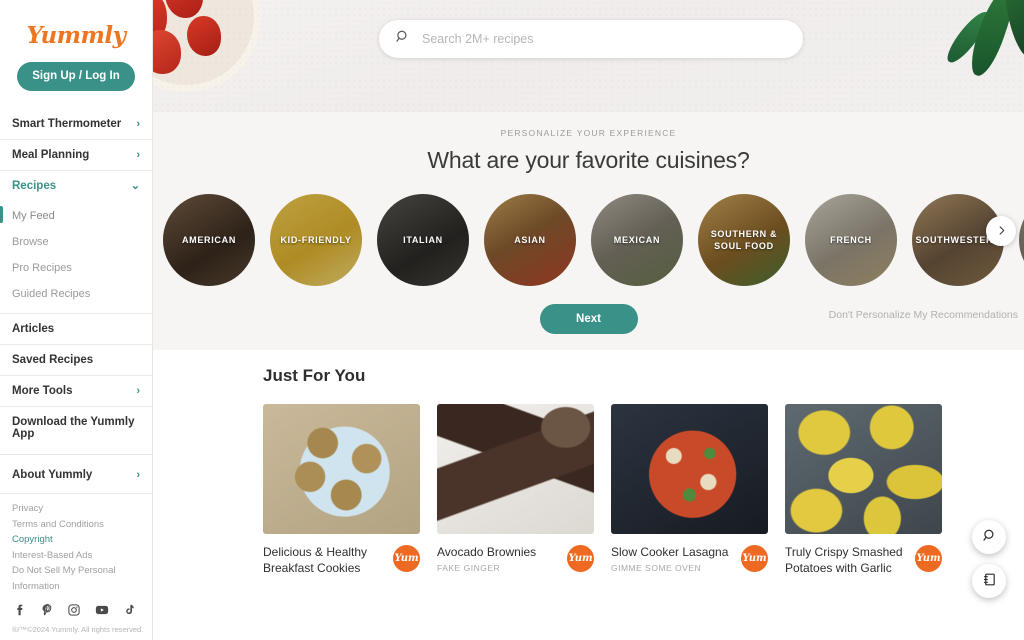 The width and height of the screenshot is (1024, 640). What do you see at coordinates (744, 240) in the screenshot?
I see `cuisine-option-southern-soul-food: SOUTHERN & SOUL FOOD` at bounding box center [744, 240].